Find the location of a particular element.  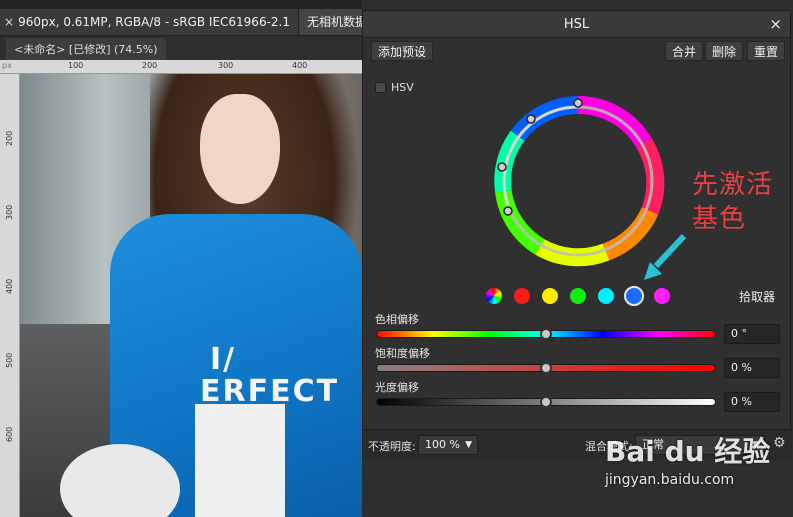

close-document-icon: × is located at coordinates (9, 22).